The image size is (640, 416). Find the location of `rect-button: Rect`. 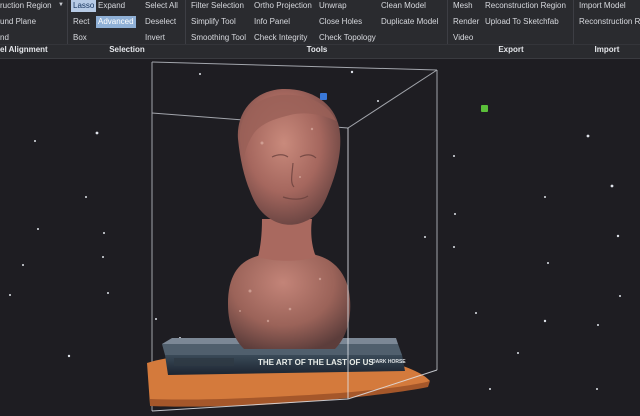

rect-button: Rect is located at coordinates (81, 22).